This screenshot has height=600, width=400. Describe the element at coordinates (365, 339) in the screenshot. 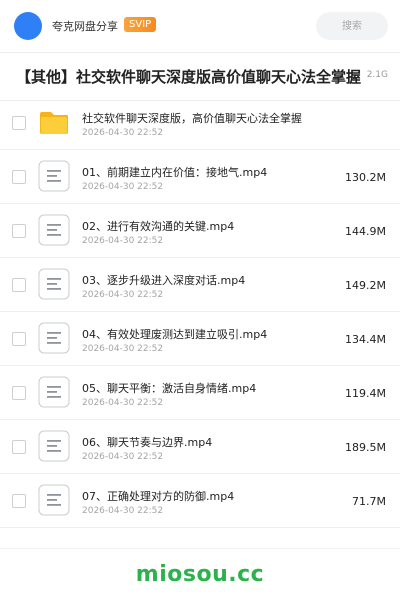

I see `row-size: 134.4M` at that location.